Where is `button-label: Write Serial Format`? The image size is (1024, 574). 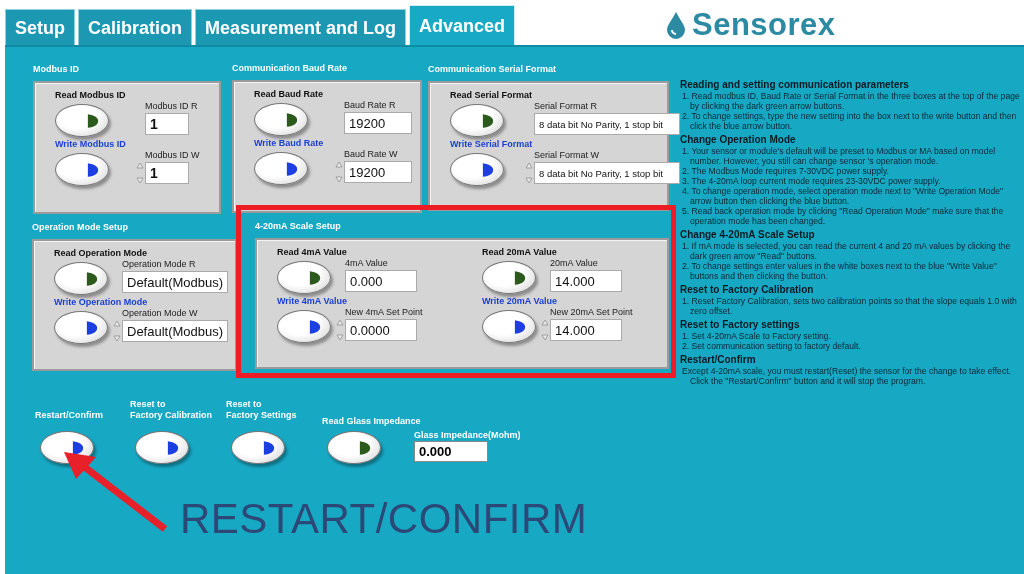 button-label: Write Serial Format is located at coordinates (491, 144).